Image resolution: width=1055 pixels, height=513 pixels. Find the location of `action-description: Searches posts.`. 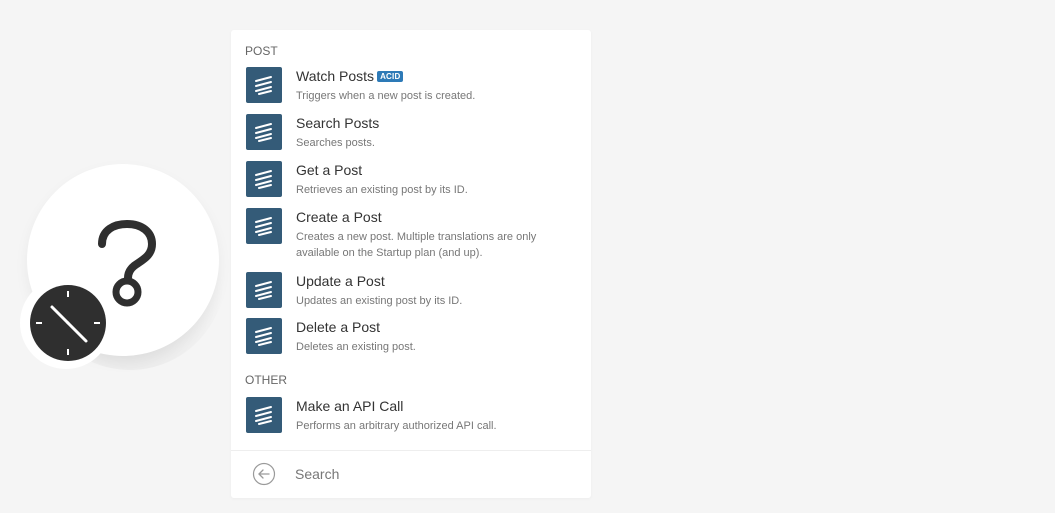

action-description: Searches posts. is located at coordinates (335, 143).